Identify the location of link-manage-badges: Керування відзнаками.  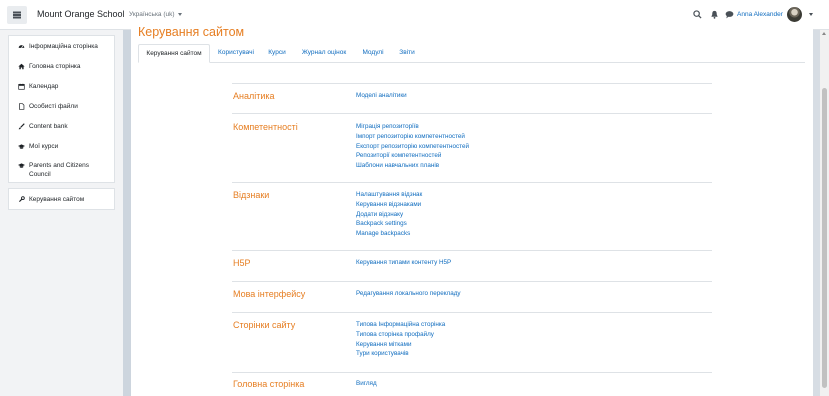
(389, 205).